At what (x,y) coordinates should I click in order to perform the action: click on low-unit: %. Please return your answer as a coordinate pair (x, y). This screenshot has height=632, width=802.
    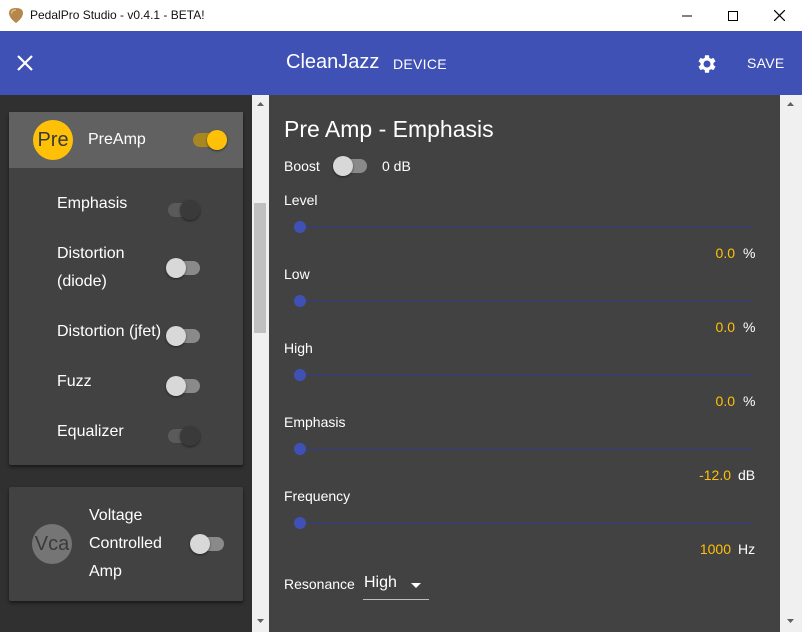
    Looking at the image, I should click on (749, 327).